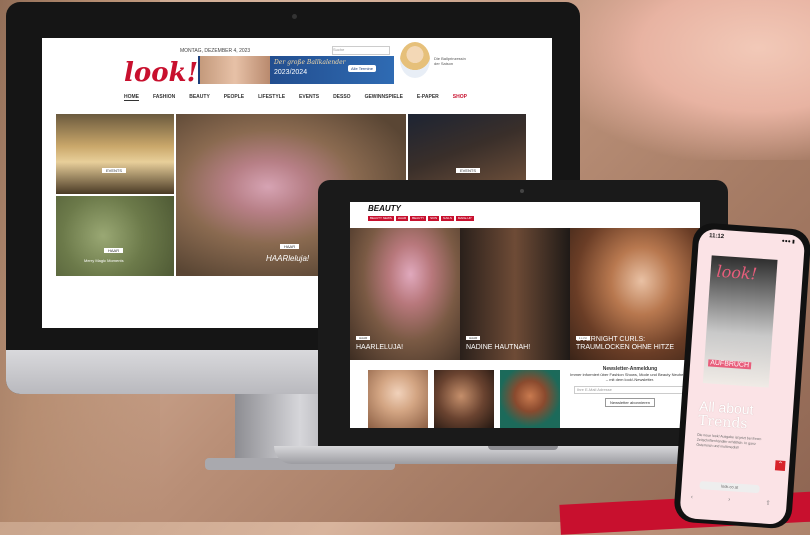 This screenshot has width=810, height=535. I want to click on subscribe-button: Newsletter abonnieren, so click(630, 402).